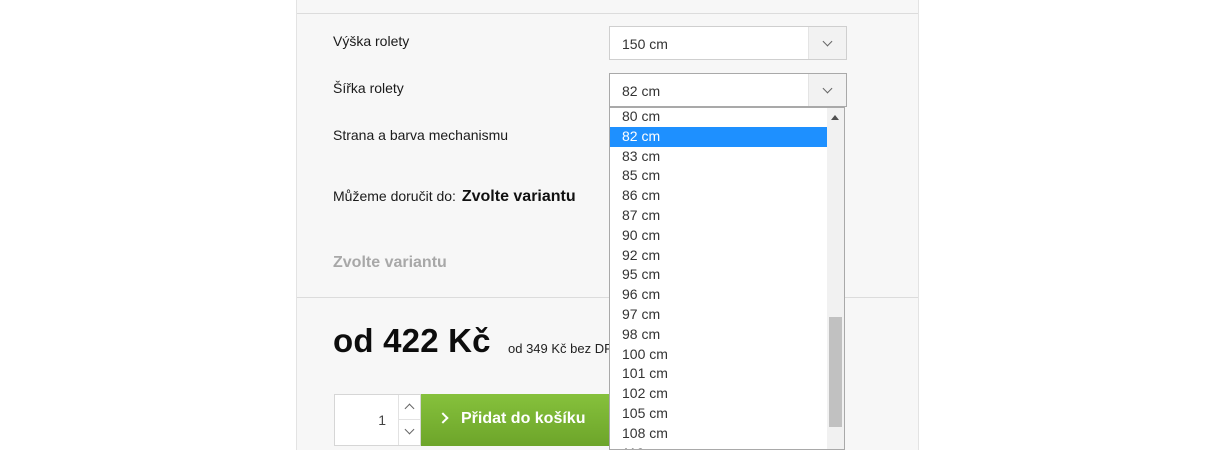  What do you see at coordinates (368, 88) in the screenshot?
I see `width-label: Šířka rolety` at bounding box center [368, 88].